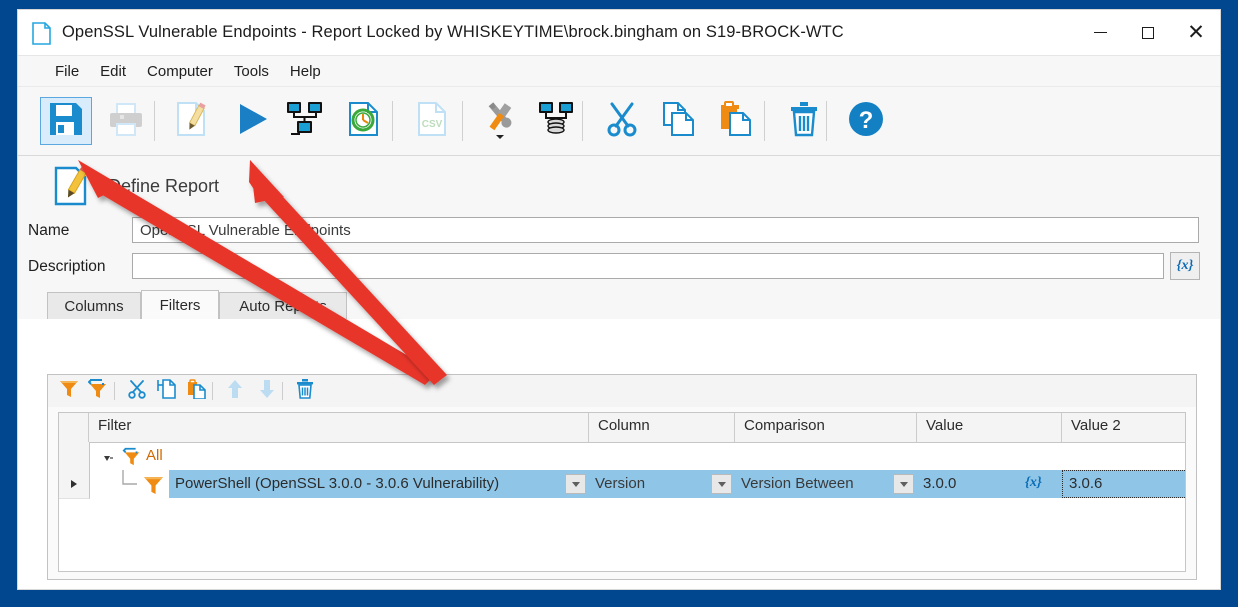 The image size is (1238, 607). What do you see at coordinates (305, 71) in the screenshot?
I see `menu-item-help: Help` at bounding box center [305, 71].